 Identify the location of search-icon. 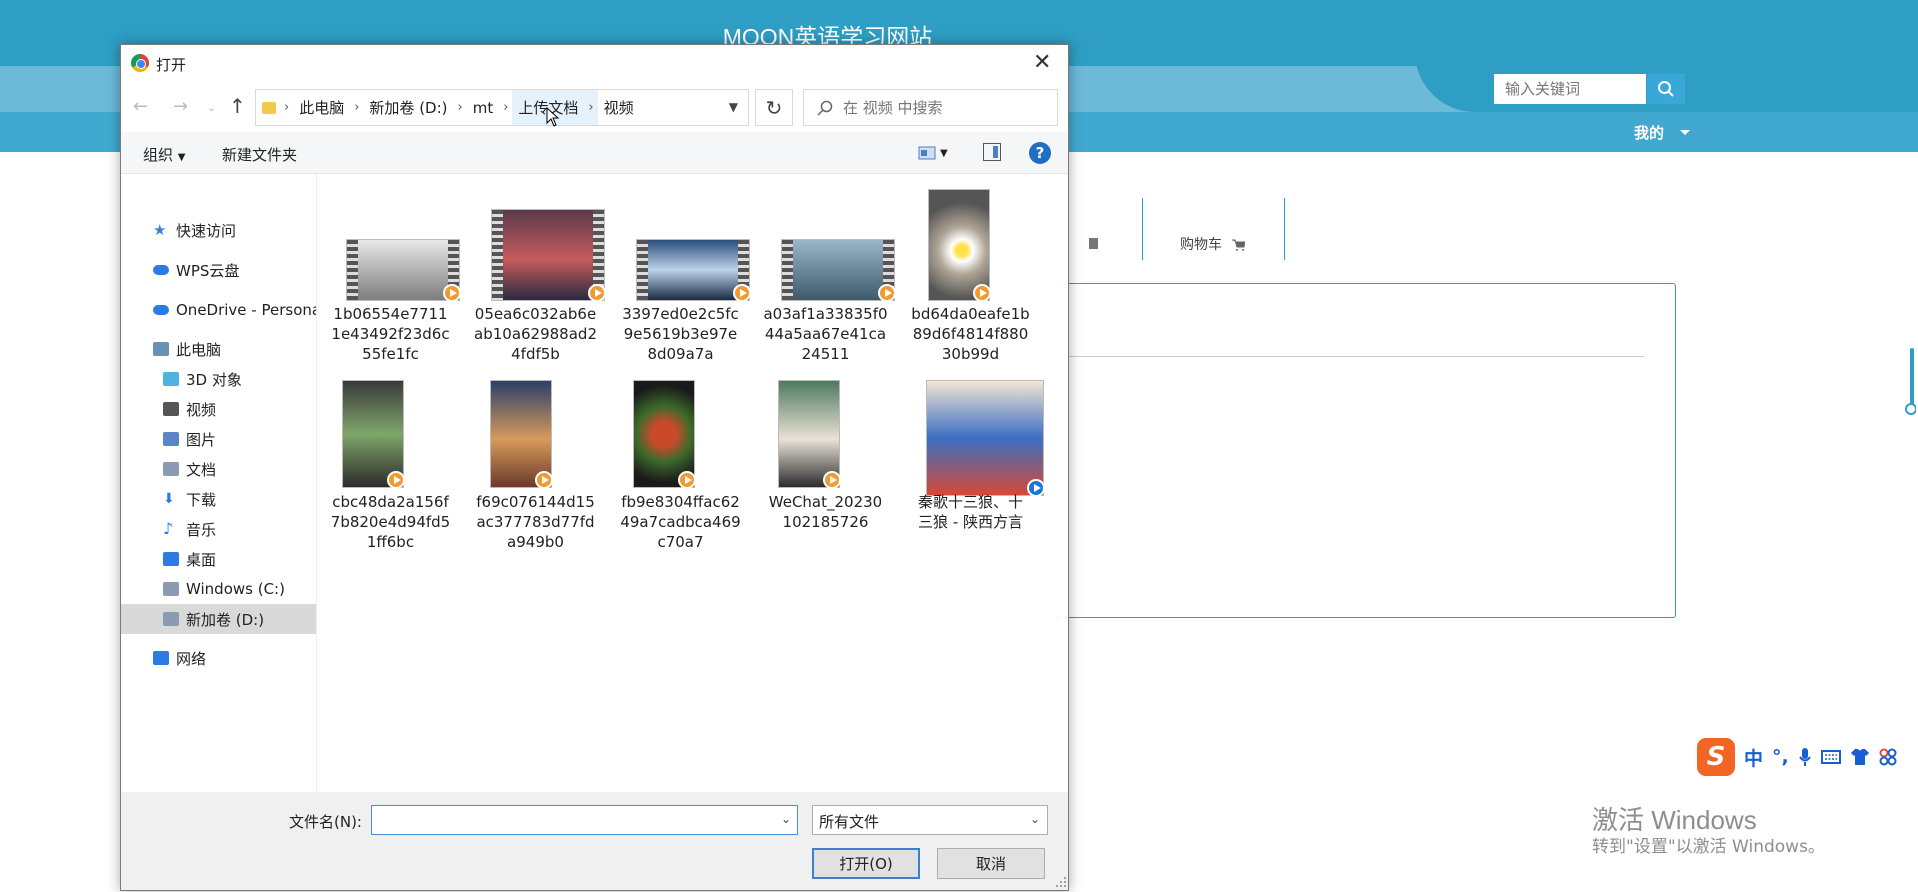
(1666, 89).